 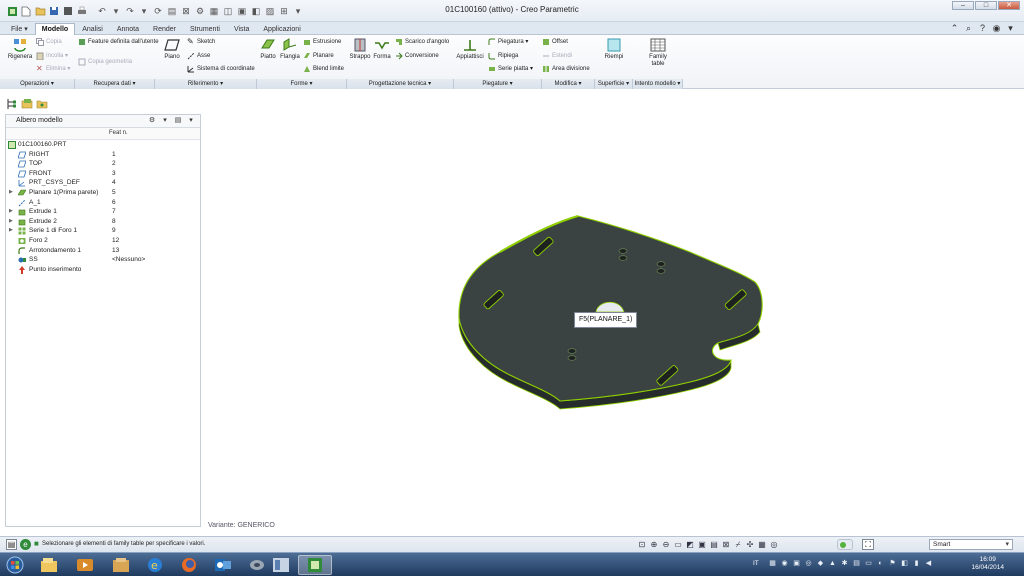 I want to click on repaint-icon: ▭, so click(x=678, y=544).